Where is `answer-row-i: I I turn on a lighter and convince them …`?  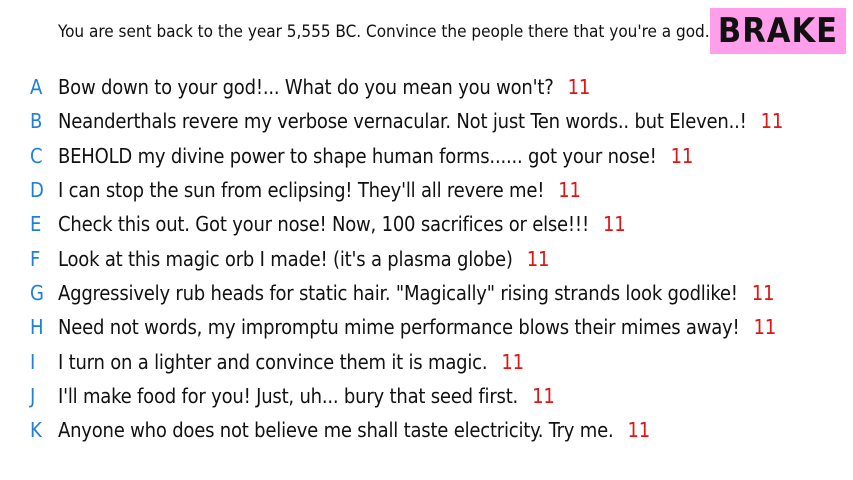 answer-row-i: I I turn on a lighter and convince them … is located at coordinates (426, 361).